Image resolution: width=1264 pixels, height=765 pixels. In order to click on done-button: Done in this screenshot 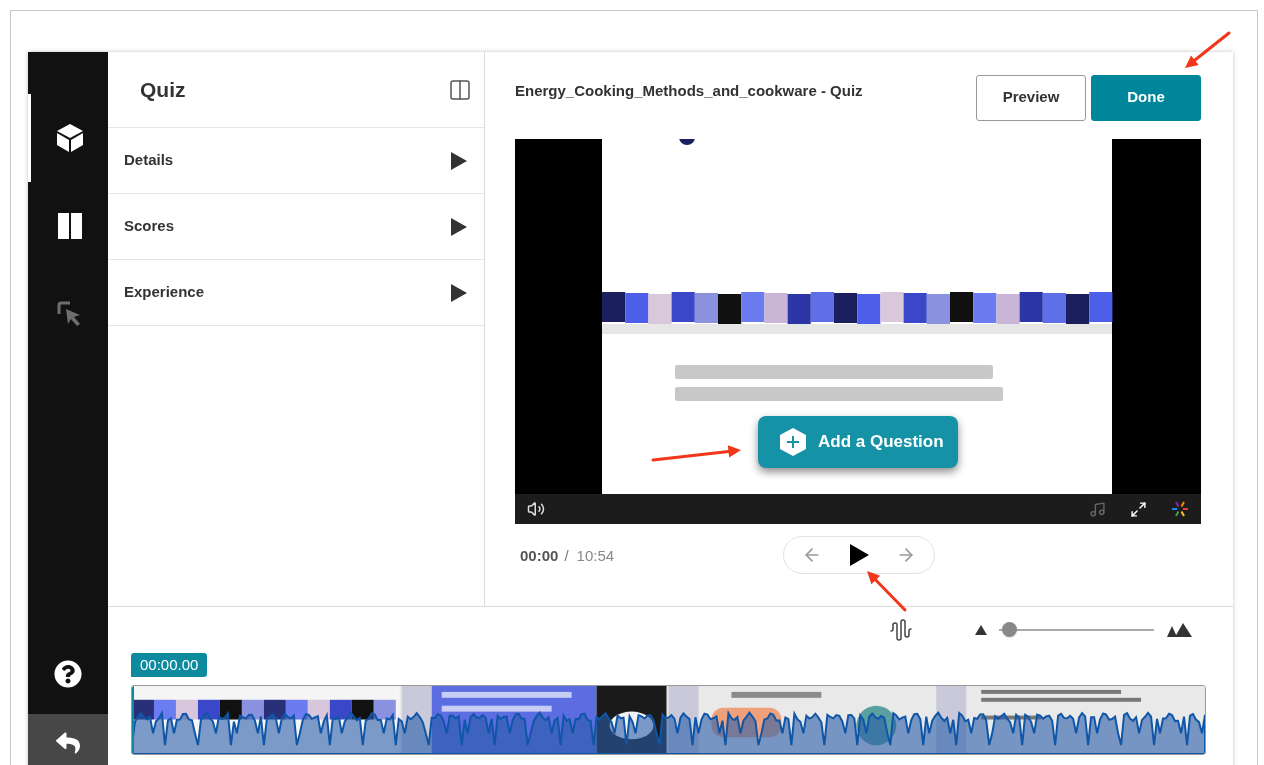, I will do `click(1146, 97)`.